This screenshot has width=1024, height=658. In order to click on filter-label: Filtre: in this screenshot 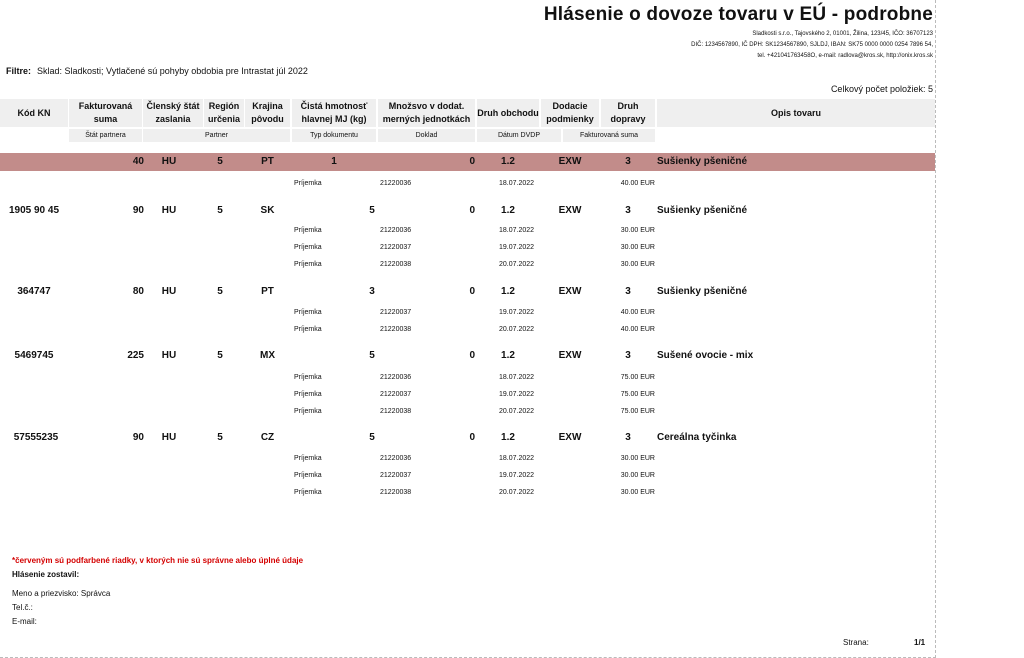, I will do `click(19, 71)`.